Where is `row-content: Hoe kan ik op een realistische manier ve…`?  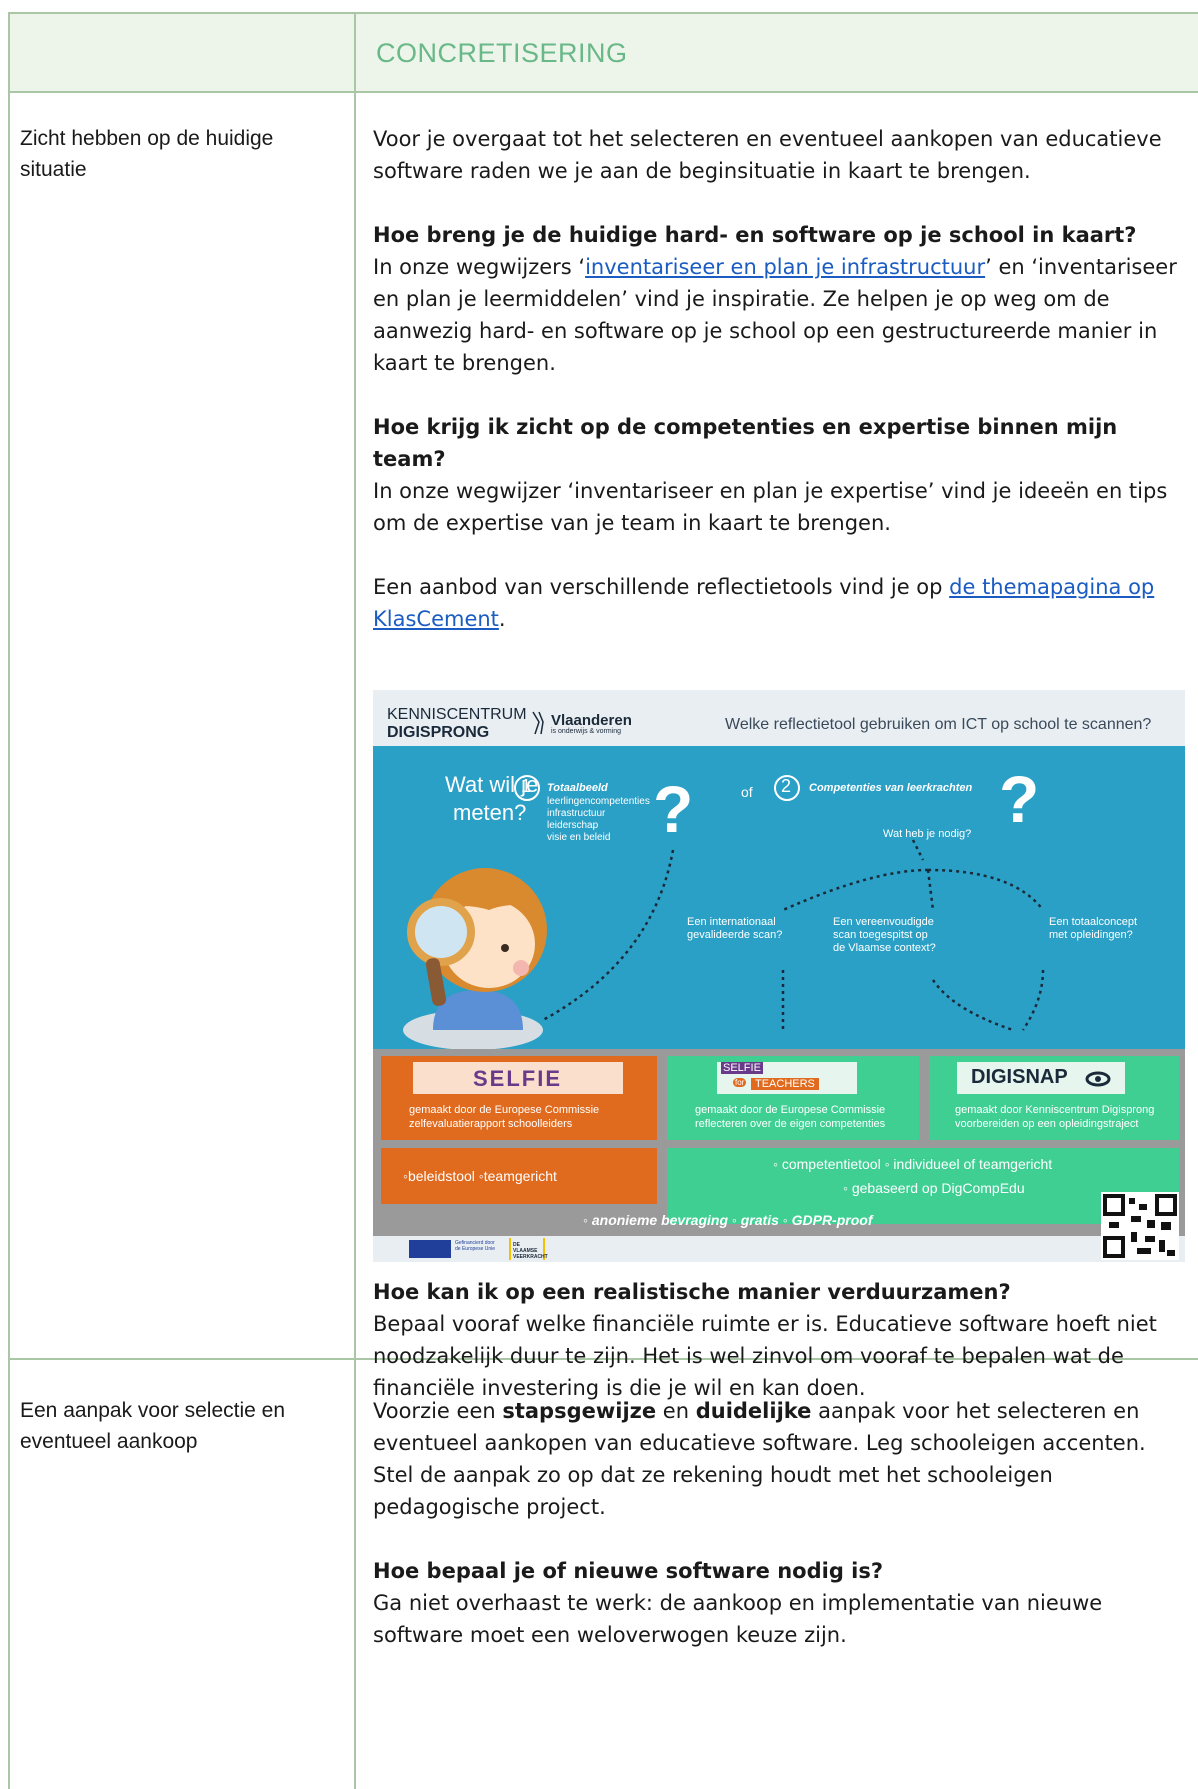
row-content: Hoe kan ik op een realistische manier ve… is located at coordinates (778, 1340).